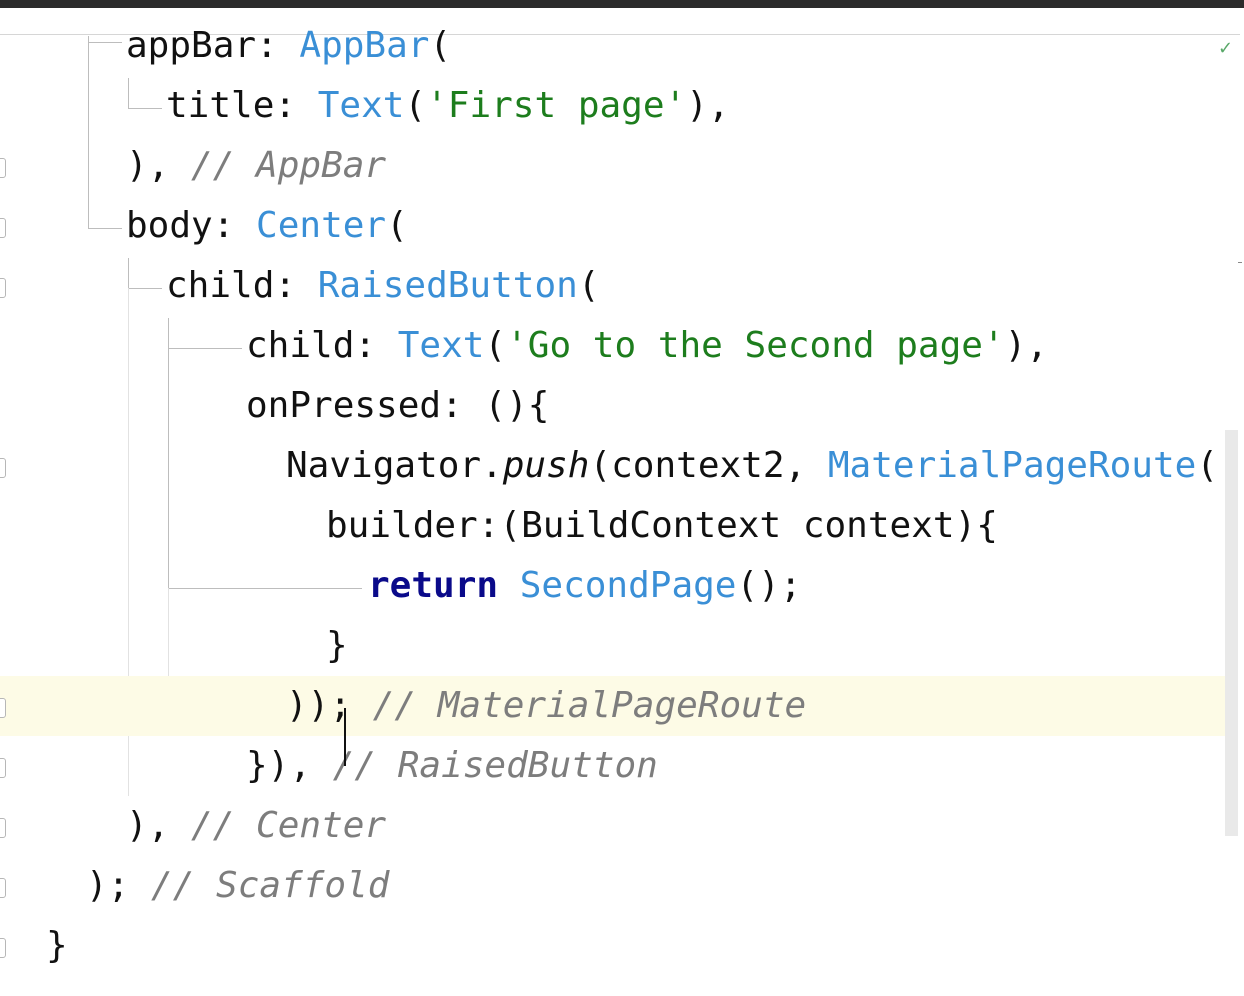  What do you see at coordinates (289, 165) in the screenshot?
I see `token-comment: // AppBar` at bounding box center [289, 165].